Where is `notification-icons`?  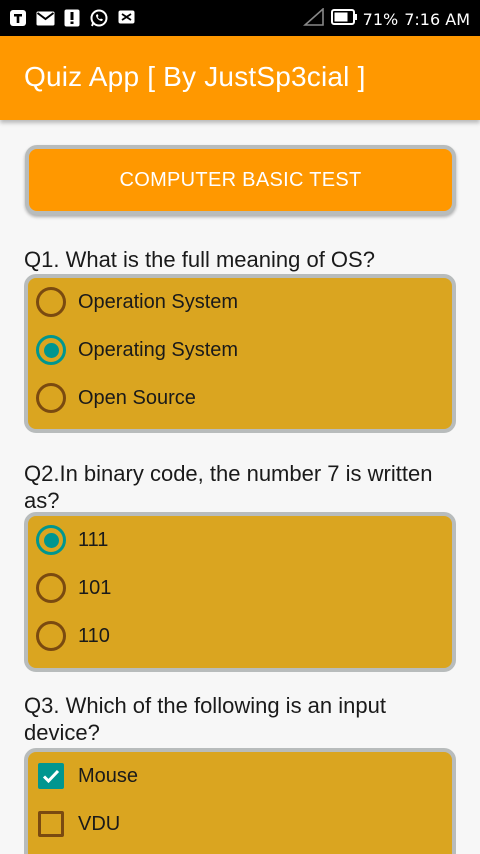
notification-icons is located at coordinates (72, 18).